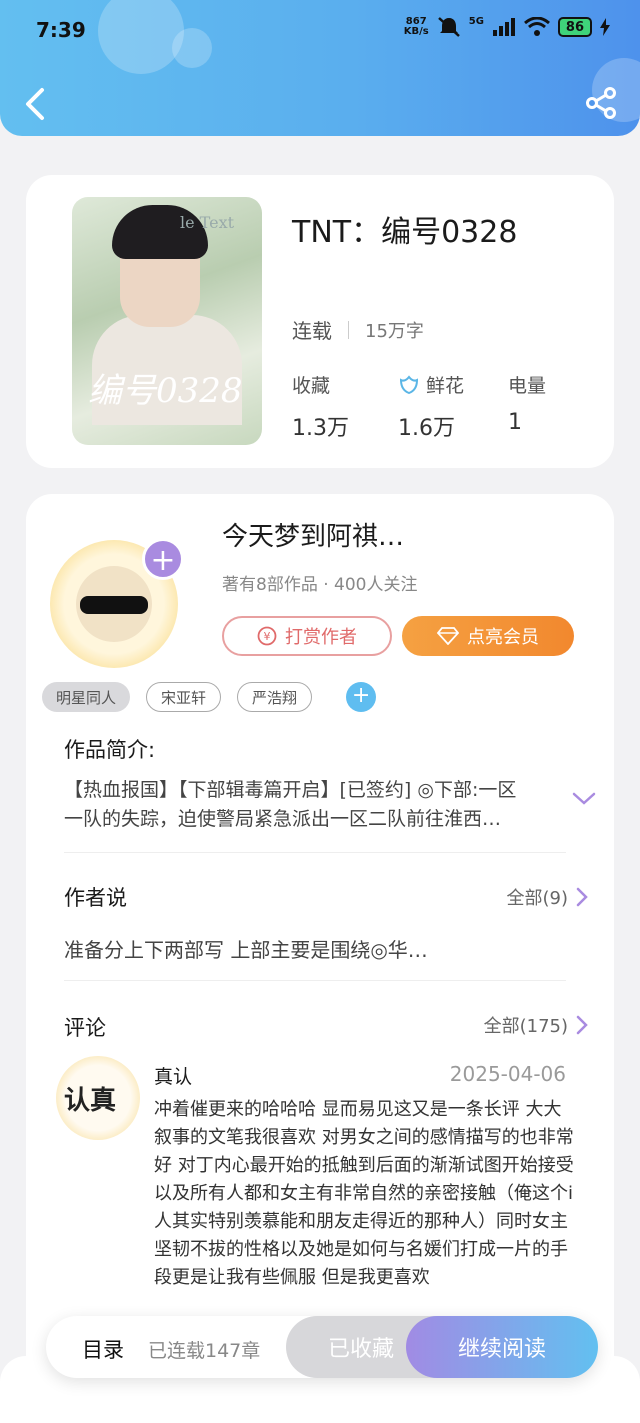 This screenshot has height=1423, width=640. I want to click on cover-subtitle: le Text, so click(207, 222).